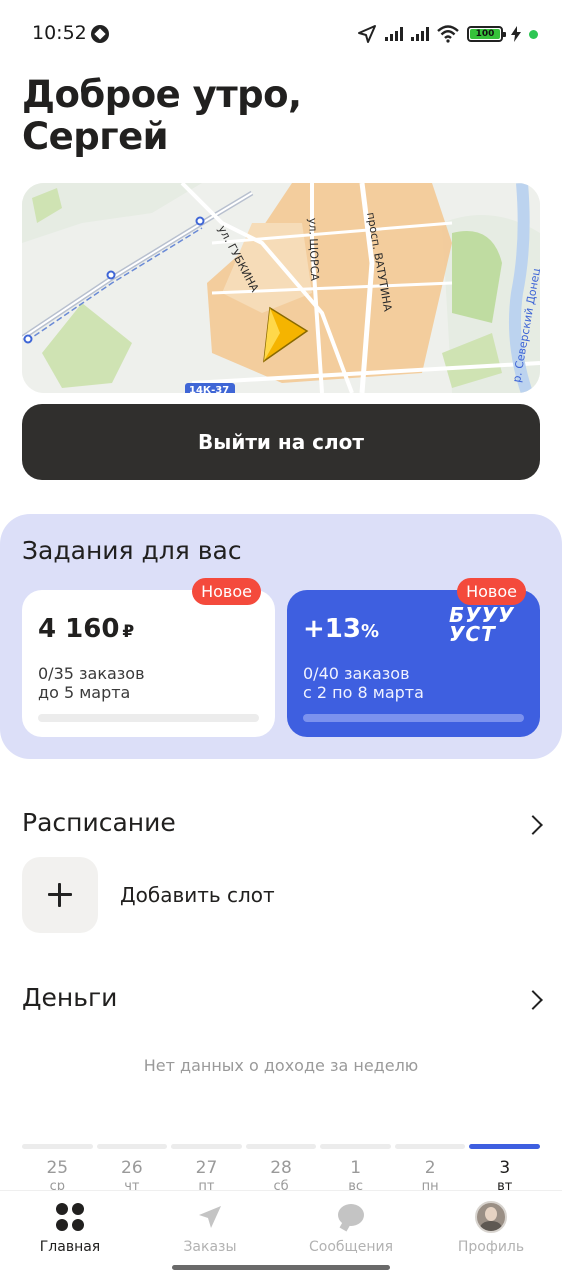 The height and width of the screenshot is (1280, 562). I want to click on location-arrow-icon, so click(367, 34).